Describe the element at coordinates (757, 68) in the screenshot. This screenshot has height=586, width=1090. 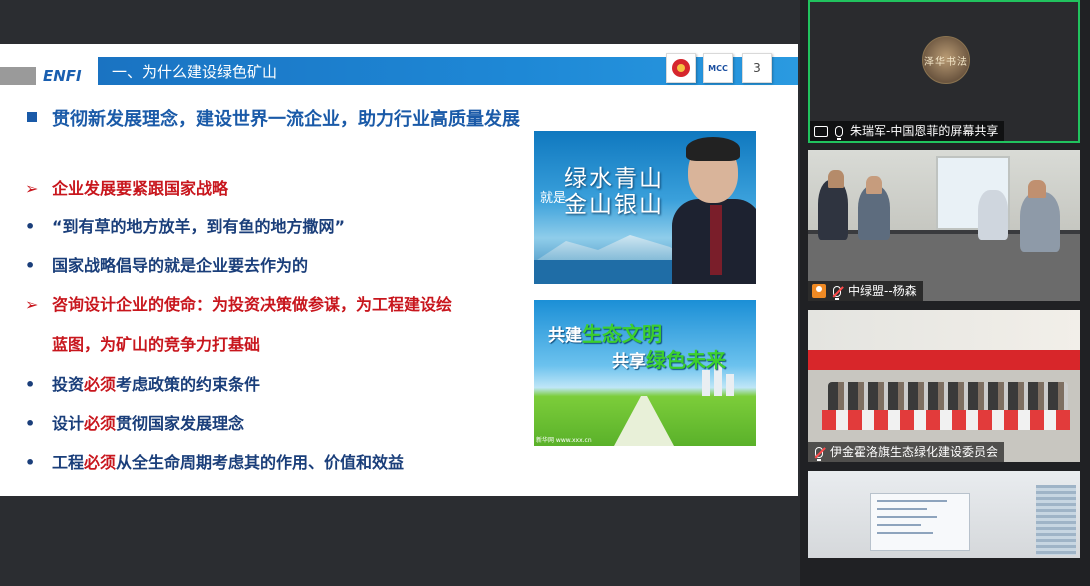
I see `page-number: 3` at that location.